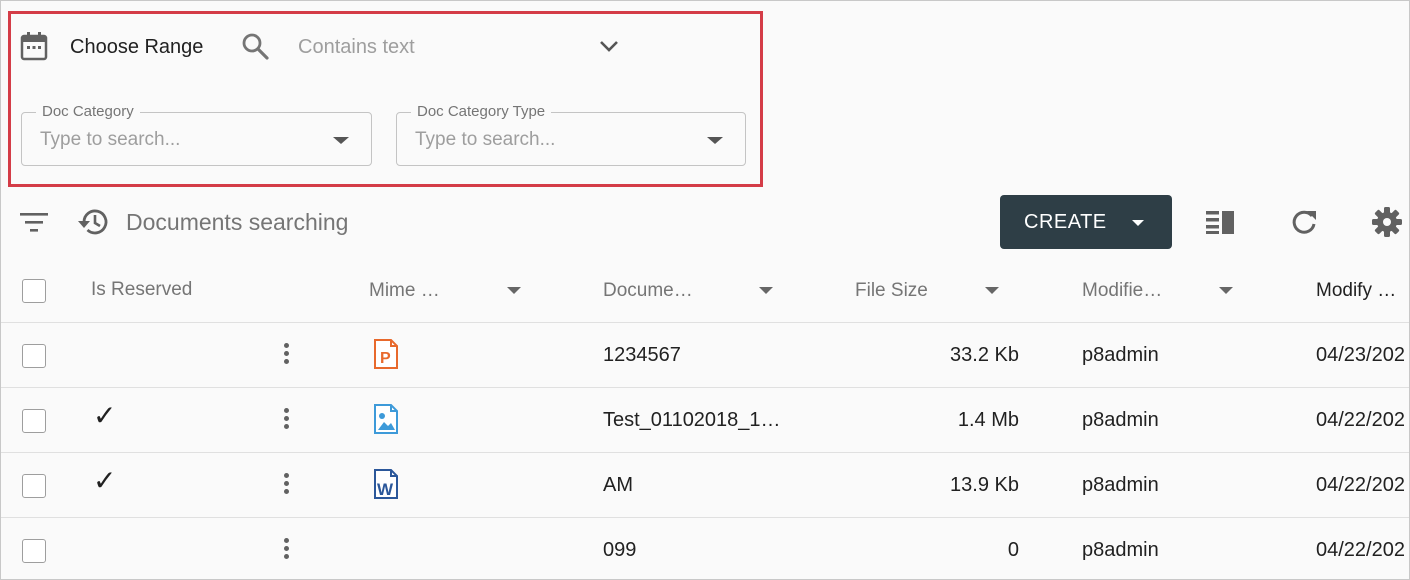 The image size is (1410, 580). I want to click on column-header-file-size: File Size, so click(891, 291).